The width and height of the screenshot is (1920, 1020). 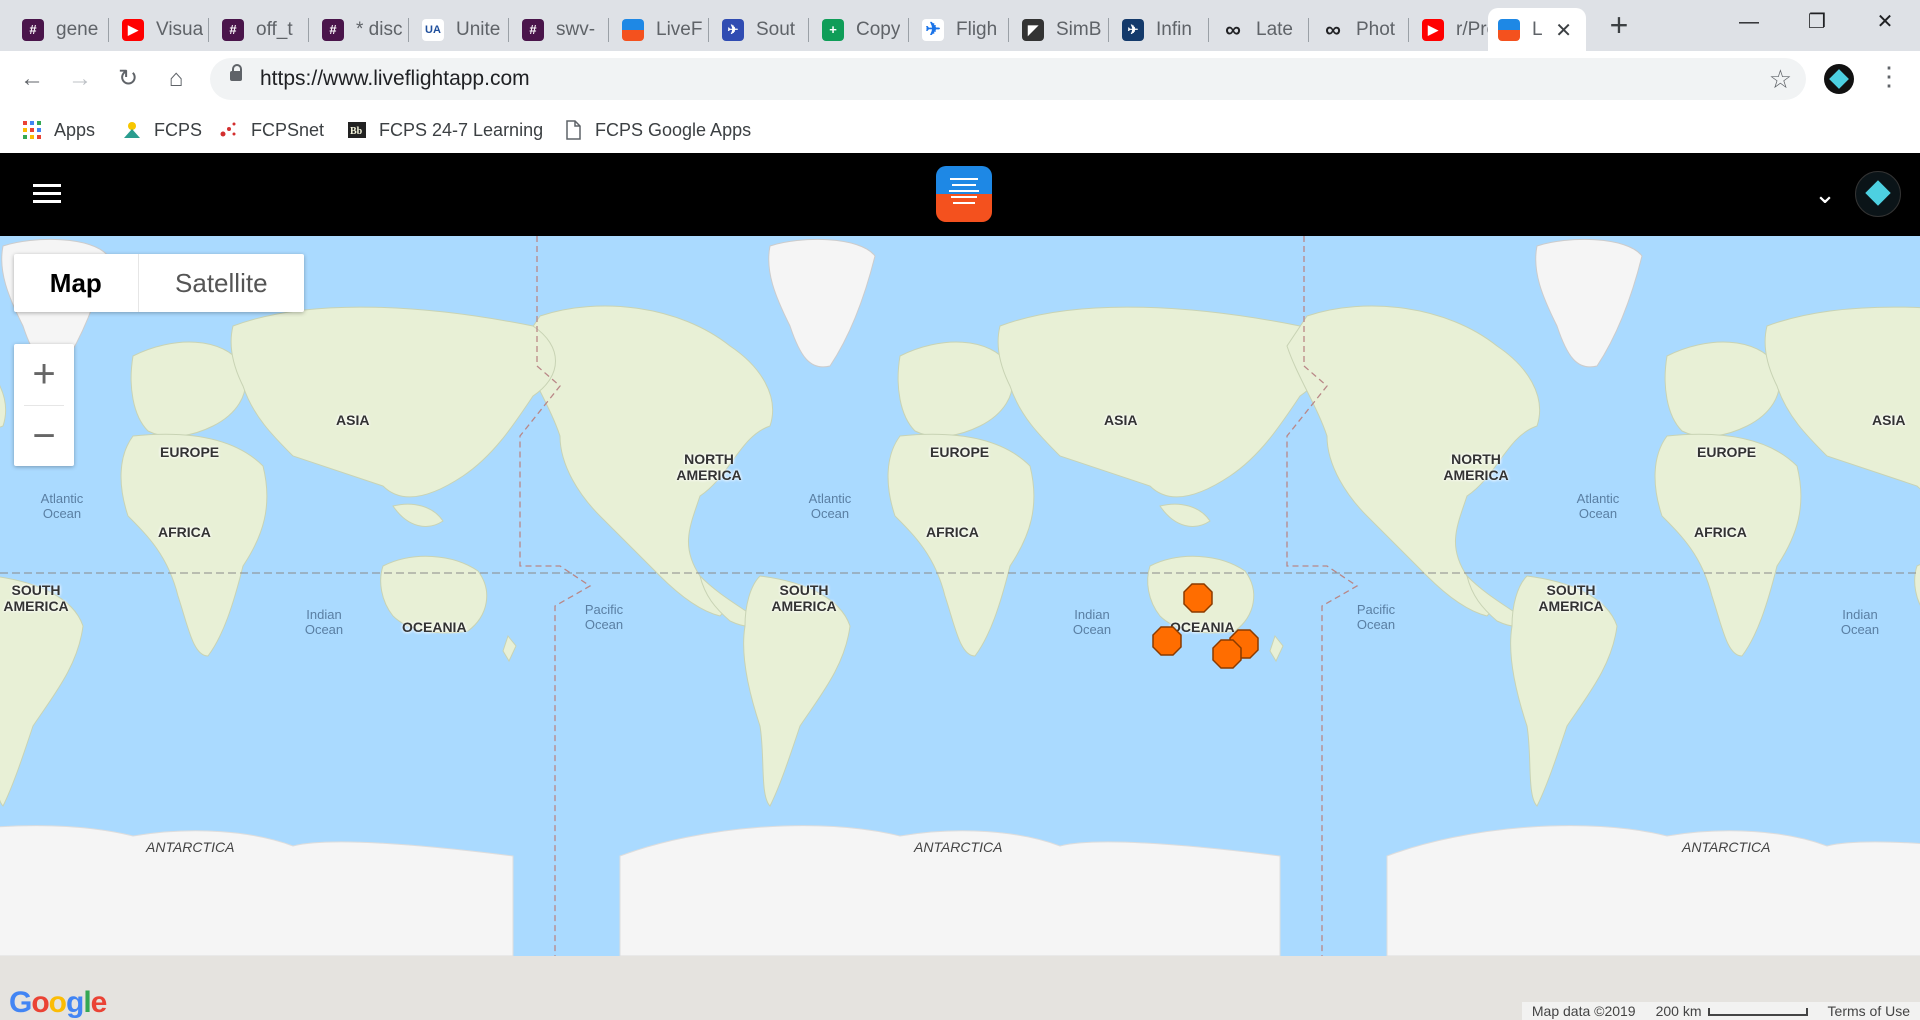 I want to click on plane-icon: ✈, so click(x=933, y=29).